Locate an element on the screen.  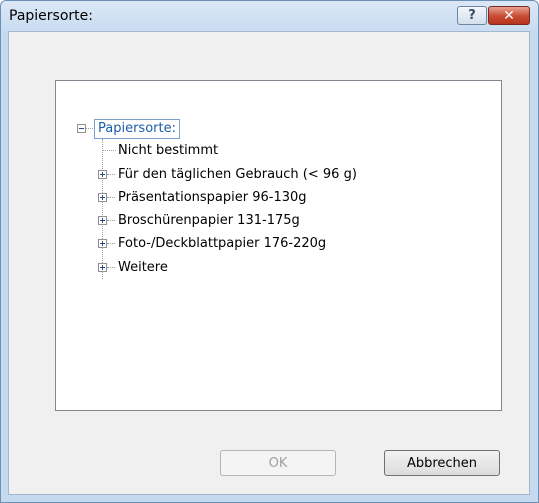
tree-item-weitere: Weitere is located at coordinates (143, 267).